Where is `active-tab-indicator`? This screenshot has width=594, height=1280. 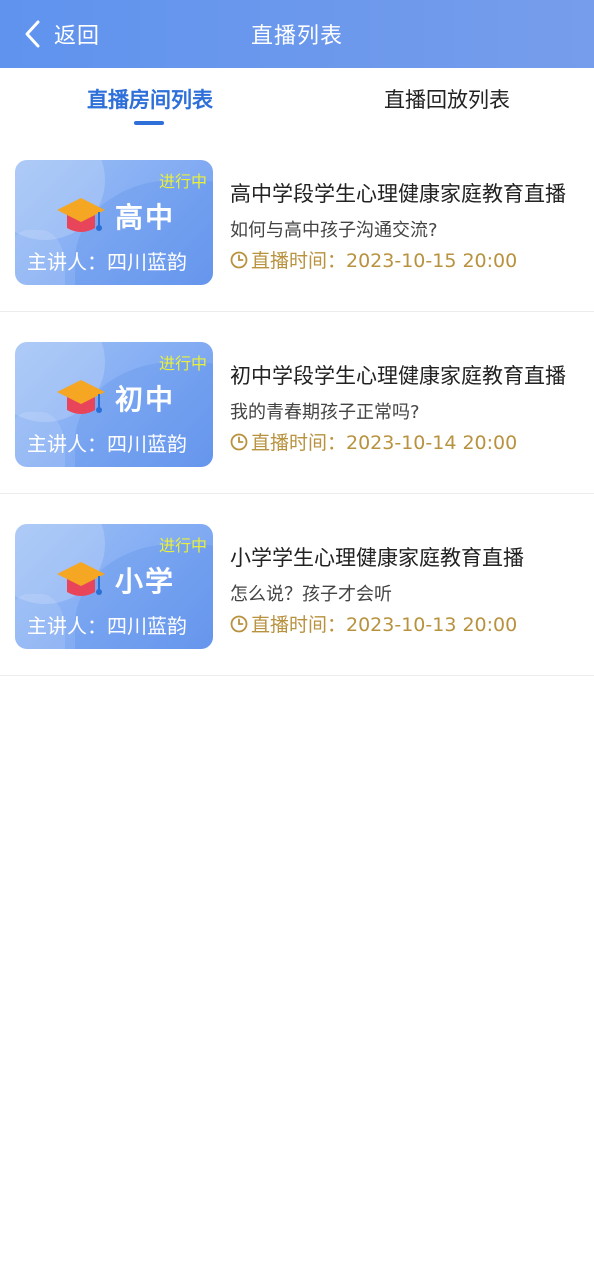 active-tab-indicator is located at coordinates (149, 123).